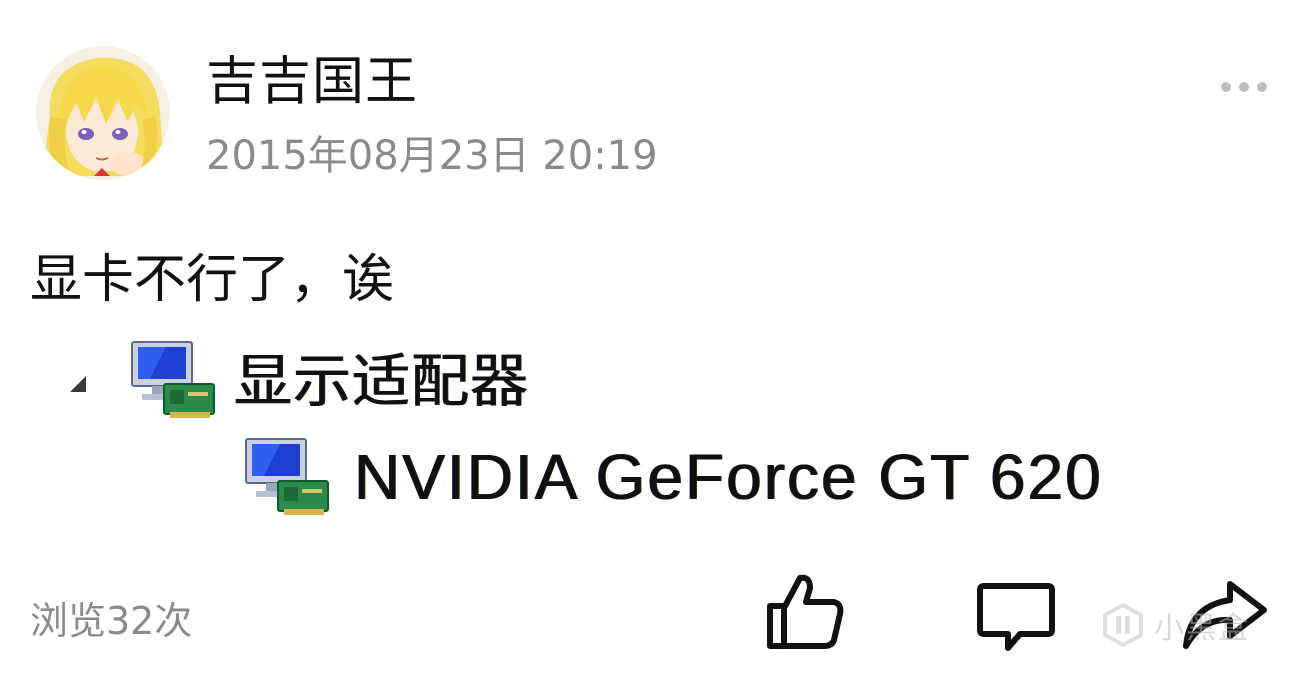  I want to click on more-dots-icon, so click(1244, 87).